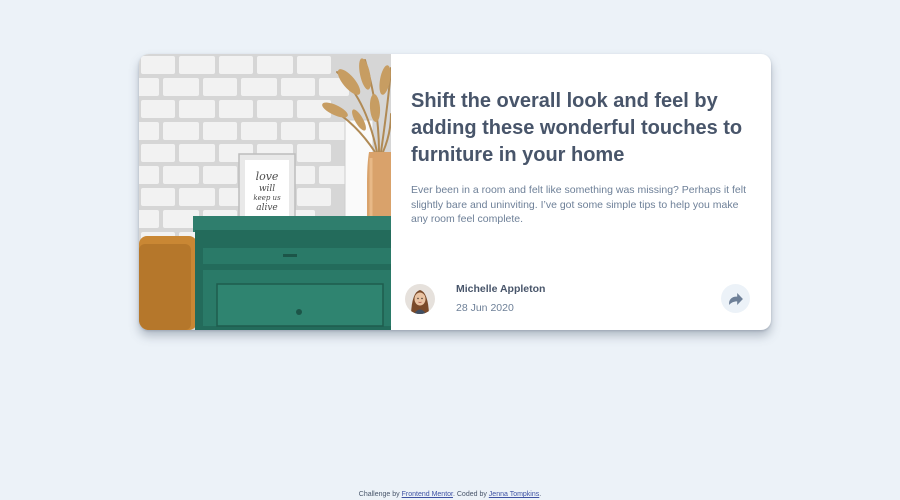 This screenshot has width=900, height=500. What do you see at coordinates (500, 299) in the screenshot?
I see `author-text: Michelle Appleton 28 Jun 2020` at bounding box center [500, 299].